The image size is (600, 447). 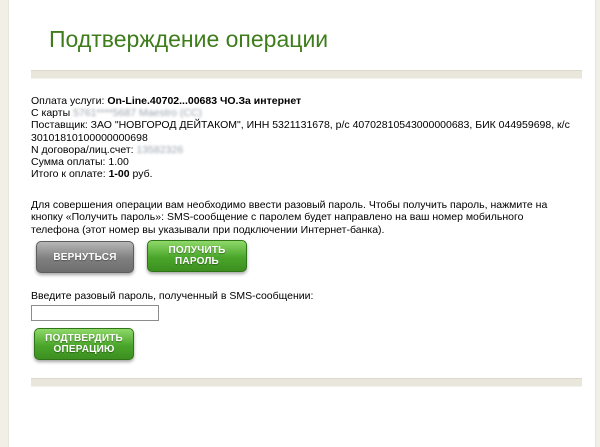 What do you see at coordinates (68, 101) in the screenshot?
I see `service-label: Оплата услуги:` at bounding box center [68, 101].